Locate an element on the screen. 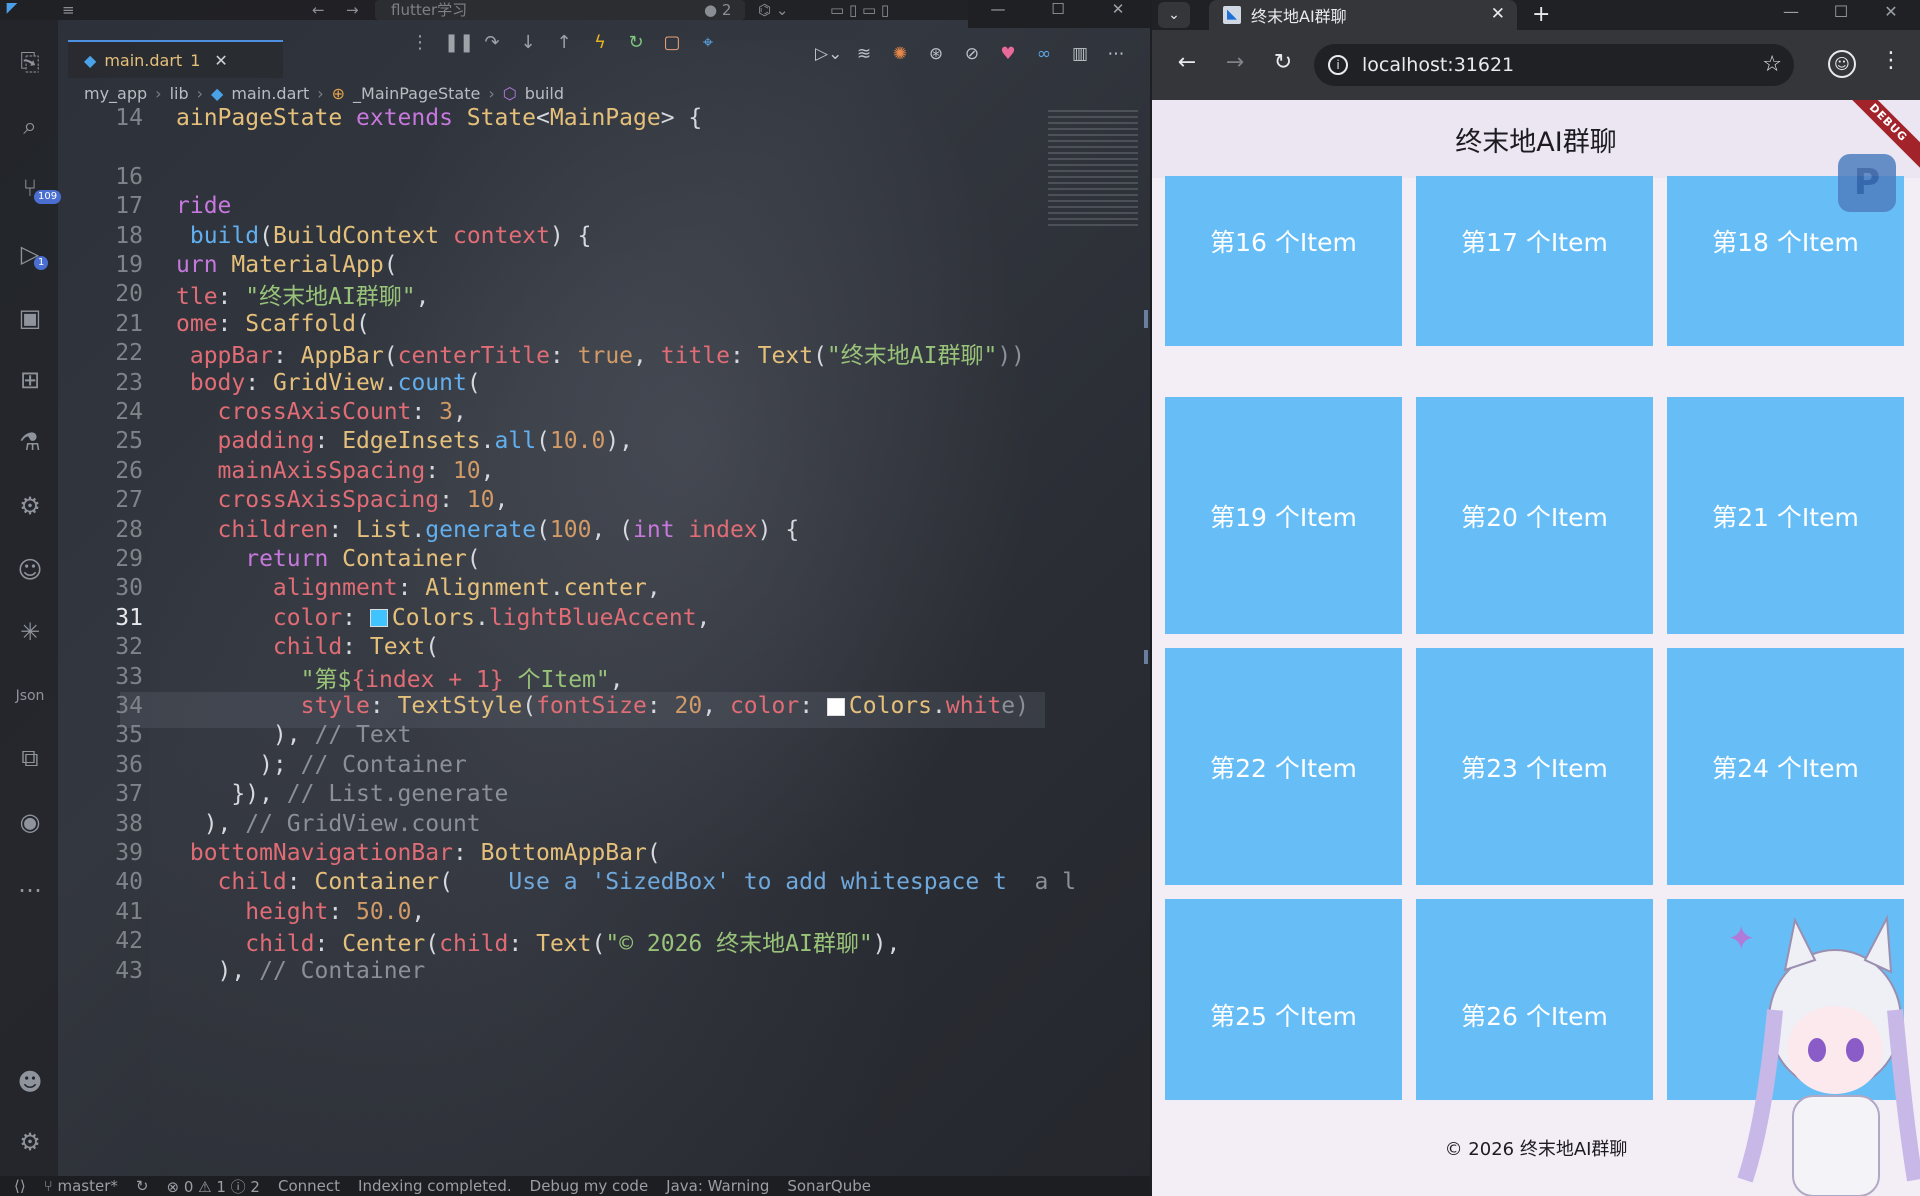  remote-icon: ⟨⟩ is located at coordinates (20, 1186).